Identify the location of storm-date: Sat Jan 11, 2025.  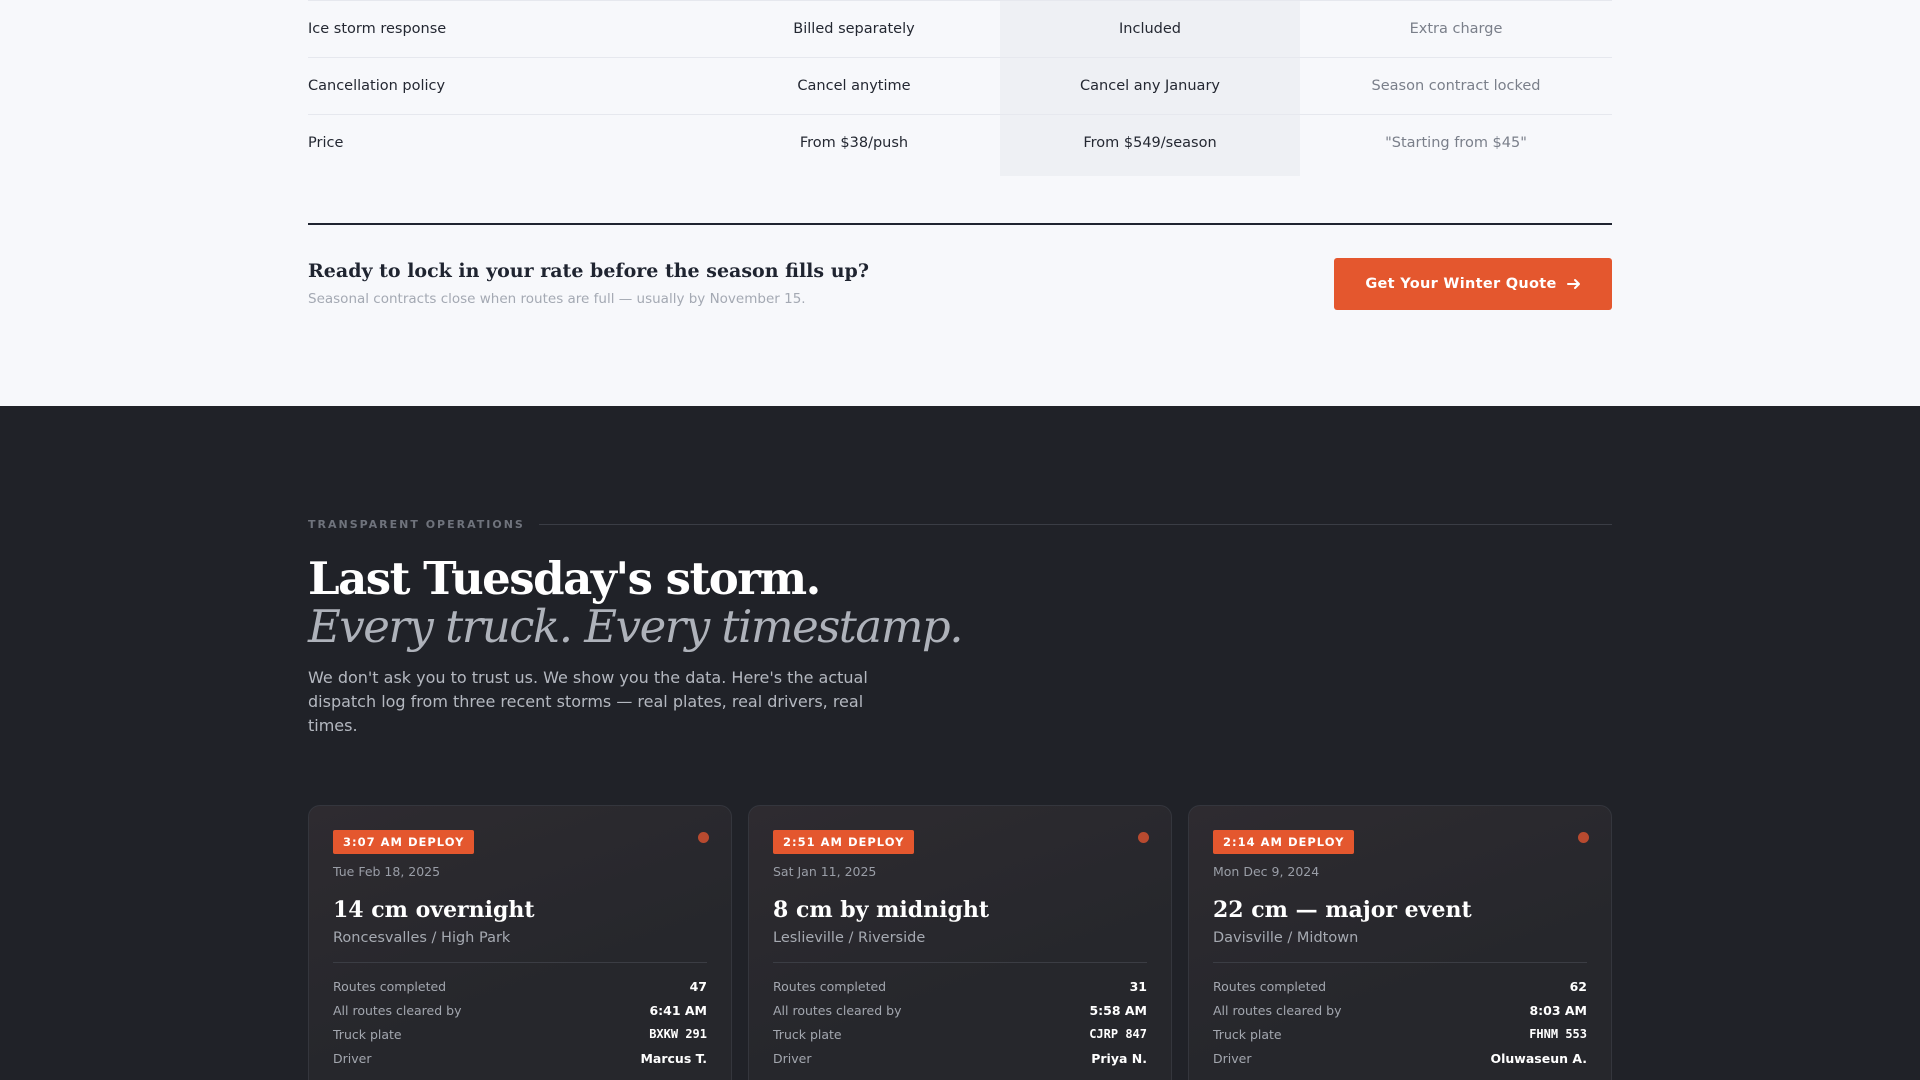
(825, 871).